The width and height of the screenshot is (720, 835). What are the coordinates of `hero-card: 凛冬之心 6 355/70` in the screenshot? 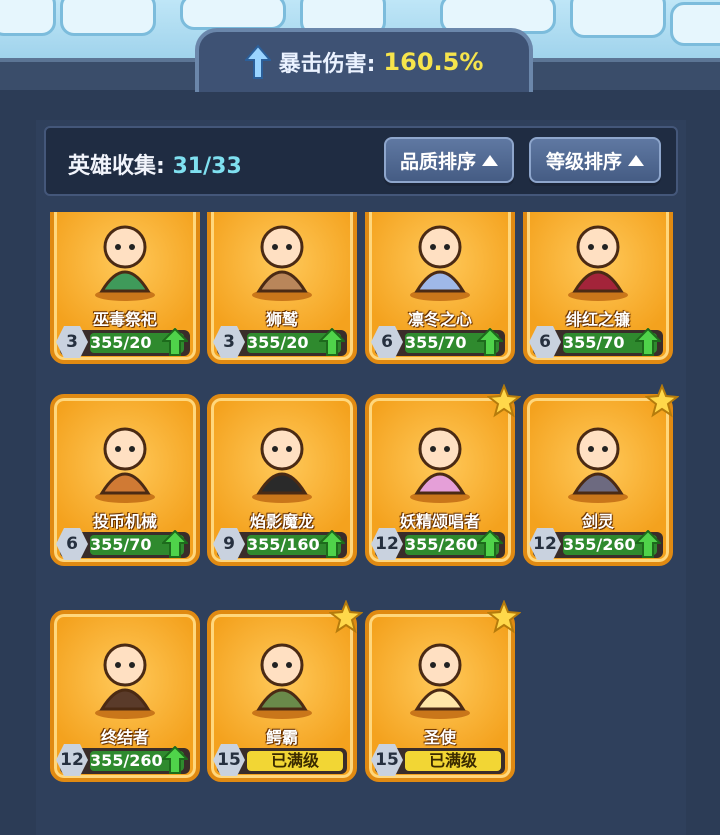 It's located at (440, 288).